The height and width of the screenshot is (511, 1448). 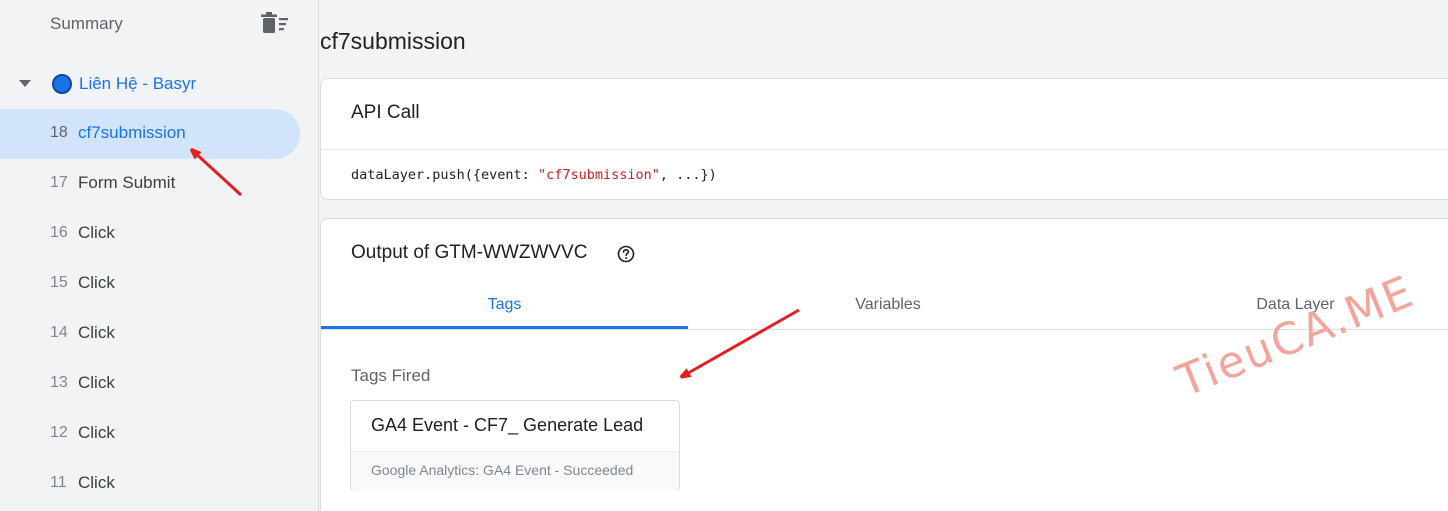 What do you see at coordinates (507, 425) in the screenshot?
I see `tag-name: GA4 Event - CF7_ Generate Lead` at bounding box center [507, 425].